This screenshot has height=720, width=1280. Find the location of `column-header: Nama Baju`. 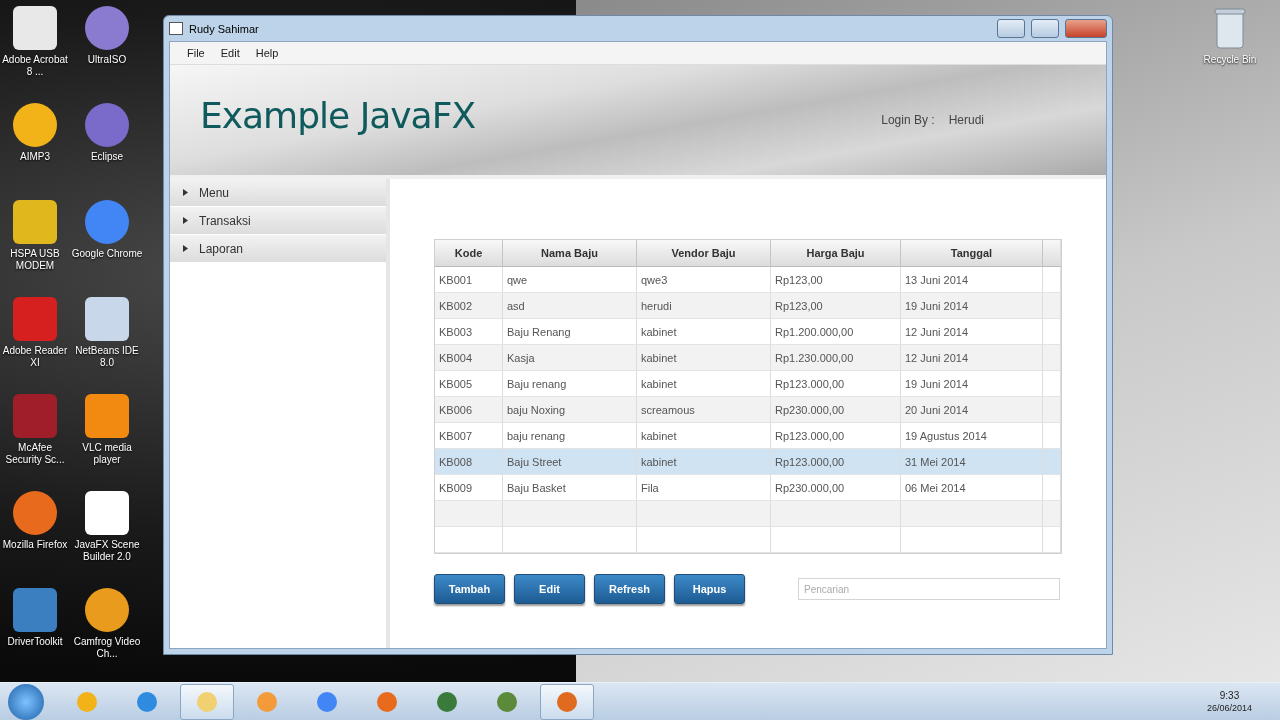

column-header: Nama Baju is located at coordinates (570, 253).